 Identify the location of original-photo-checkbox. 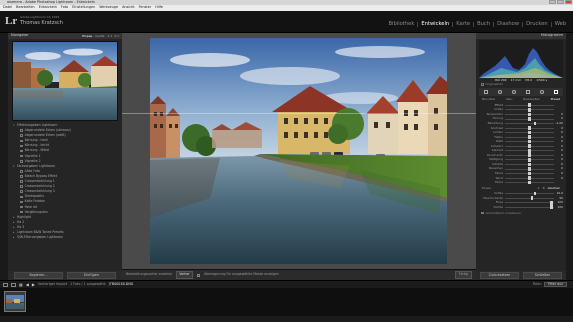
(482, 84).